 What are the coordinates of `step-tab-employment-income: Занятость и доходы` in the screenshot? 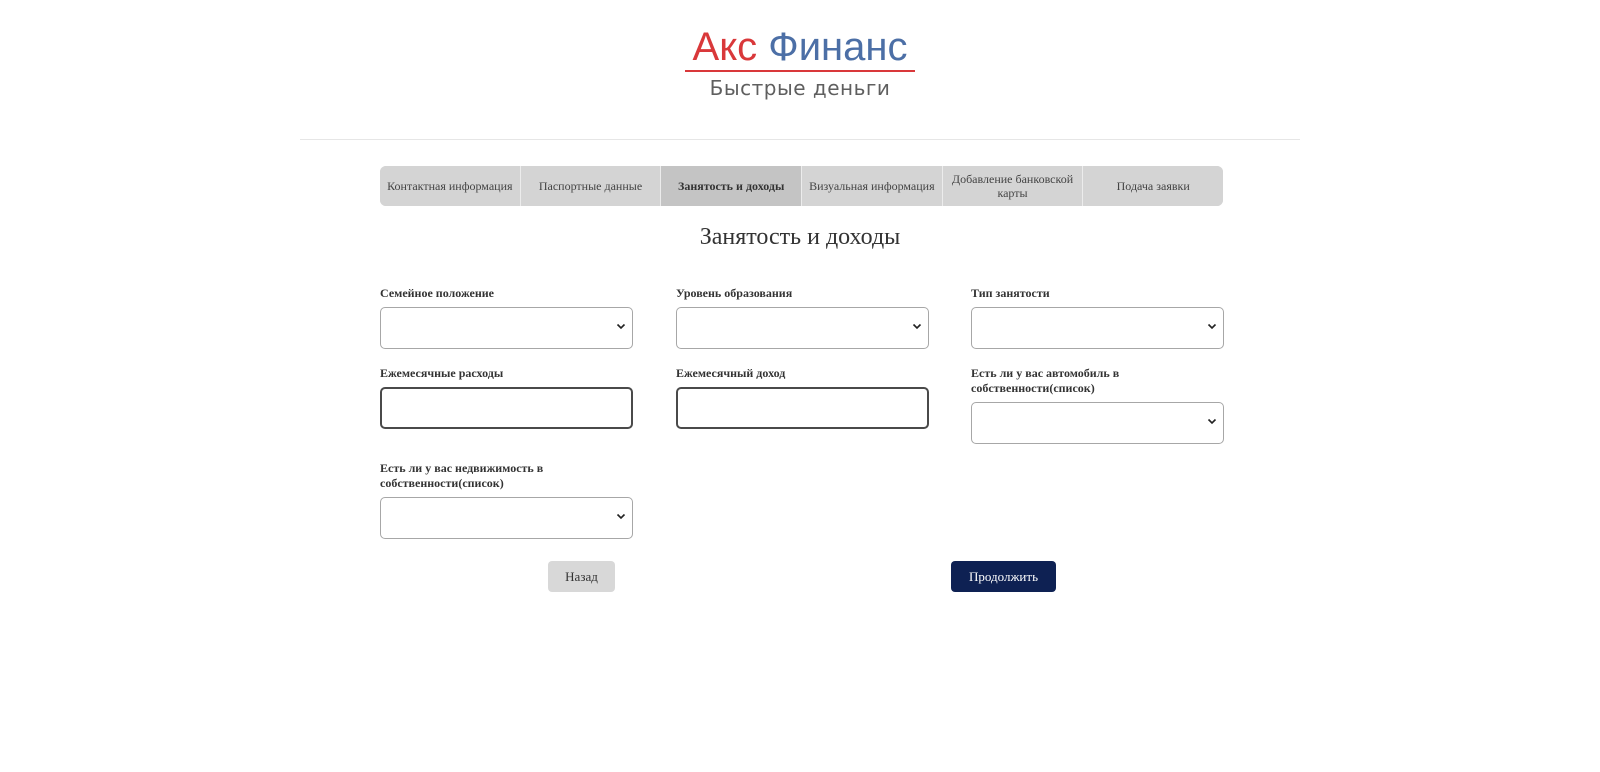 It's located at (732, 186).